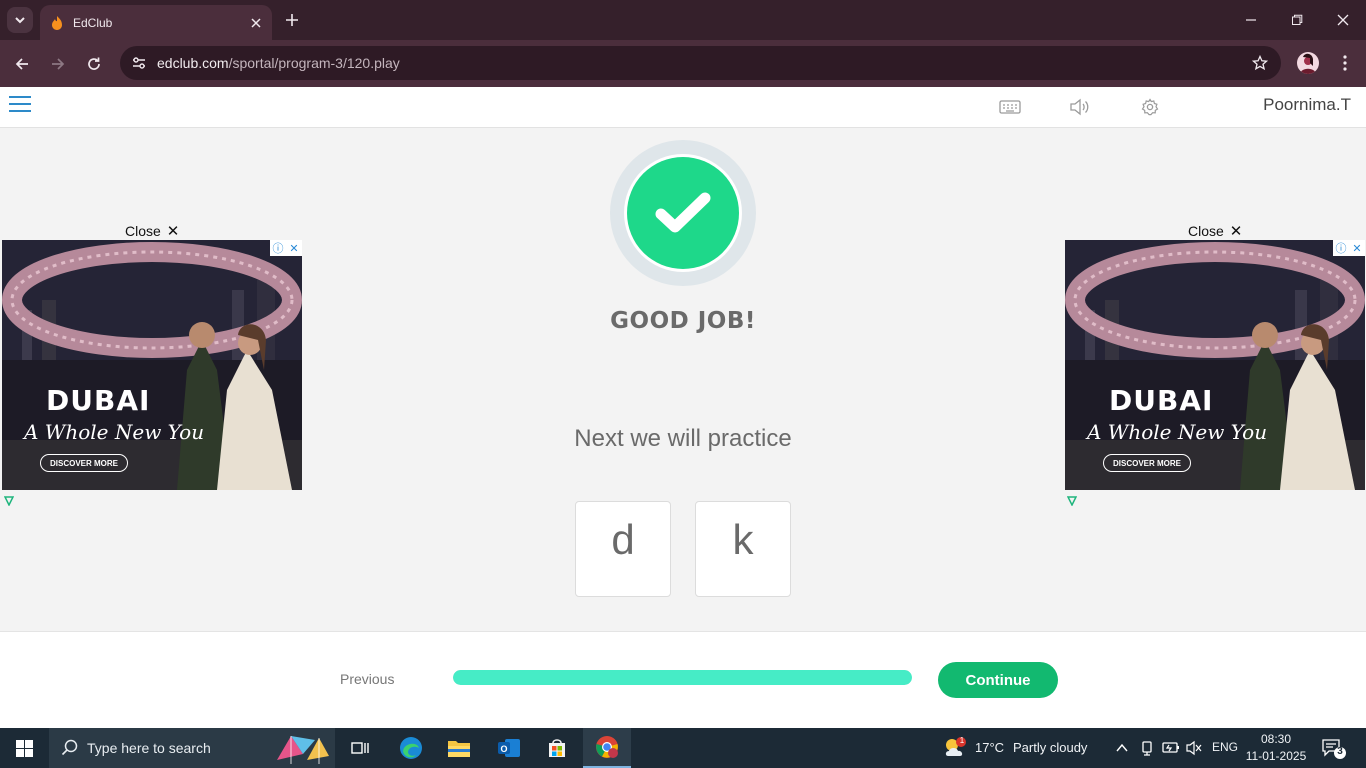 This screenshot has width=1366, height=768. I want to click on new-tab-button, so click(292, 20).